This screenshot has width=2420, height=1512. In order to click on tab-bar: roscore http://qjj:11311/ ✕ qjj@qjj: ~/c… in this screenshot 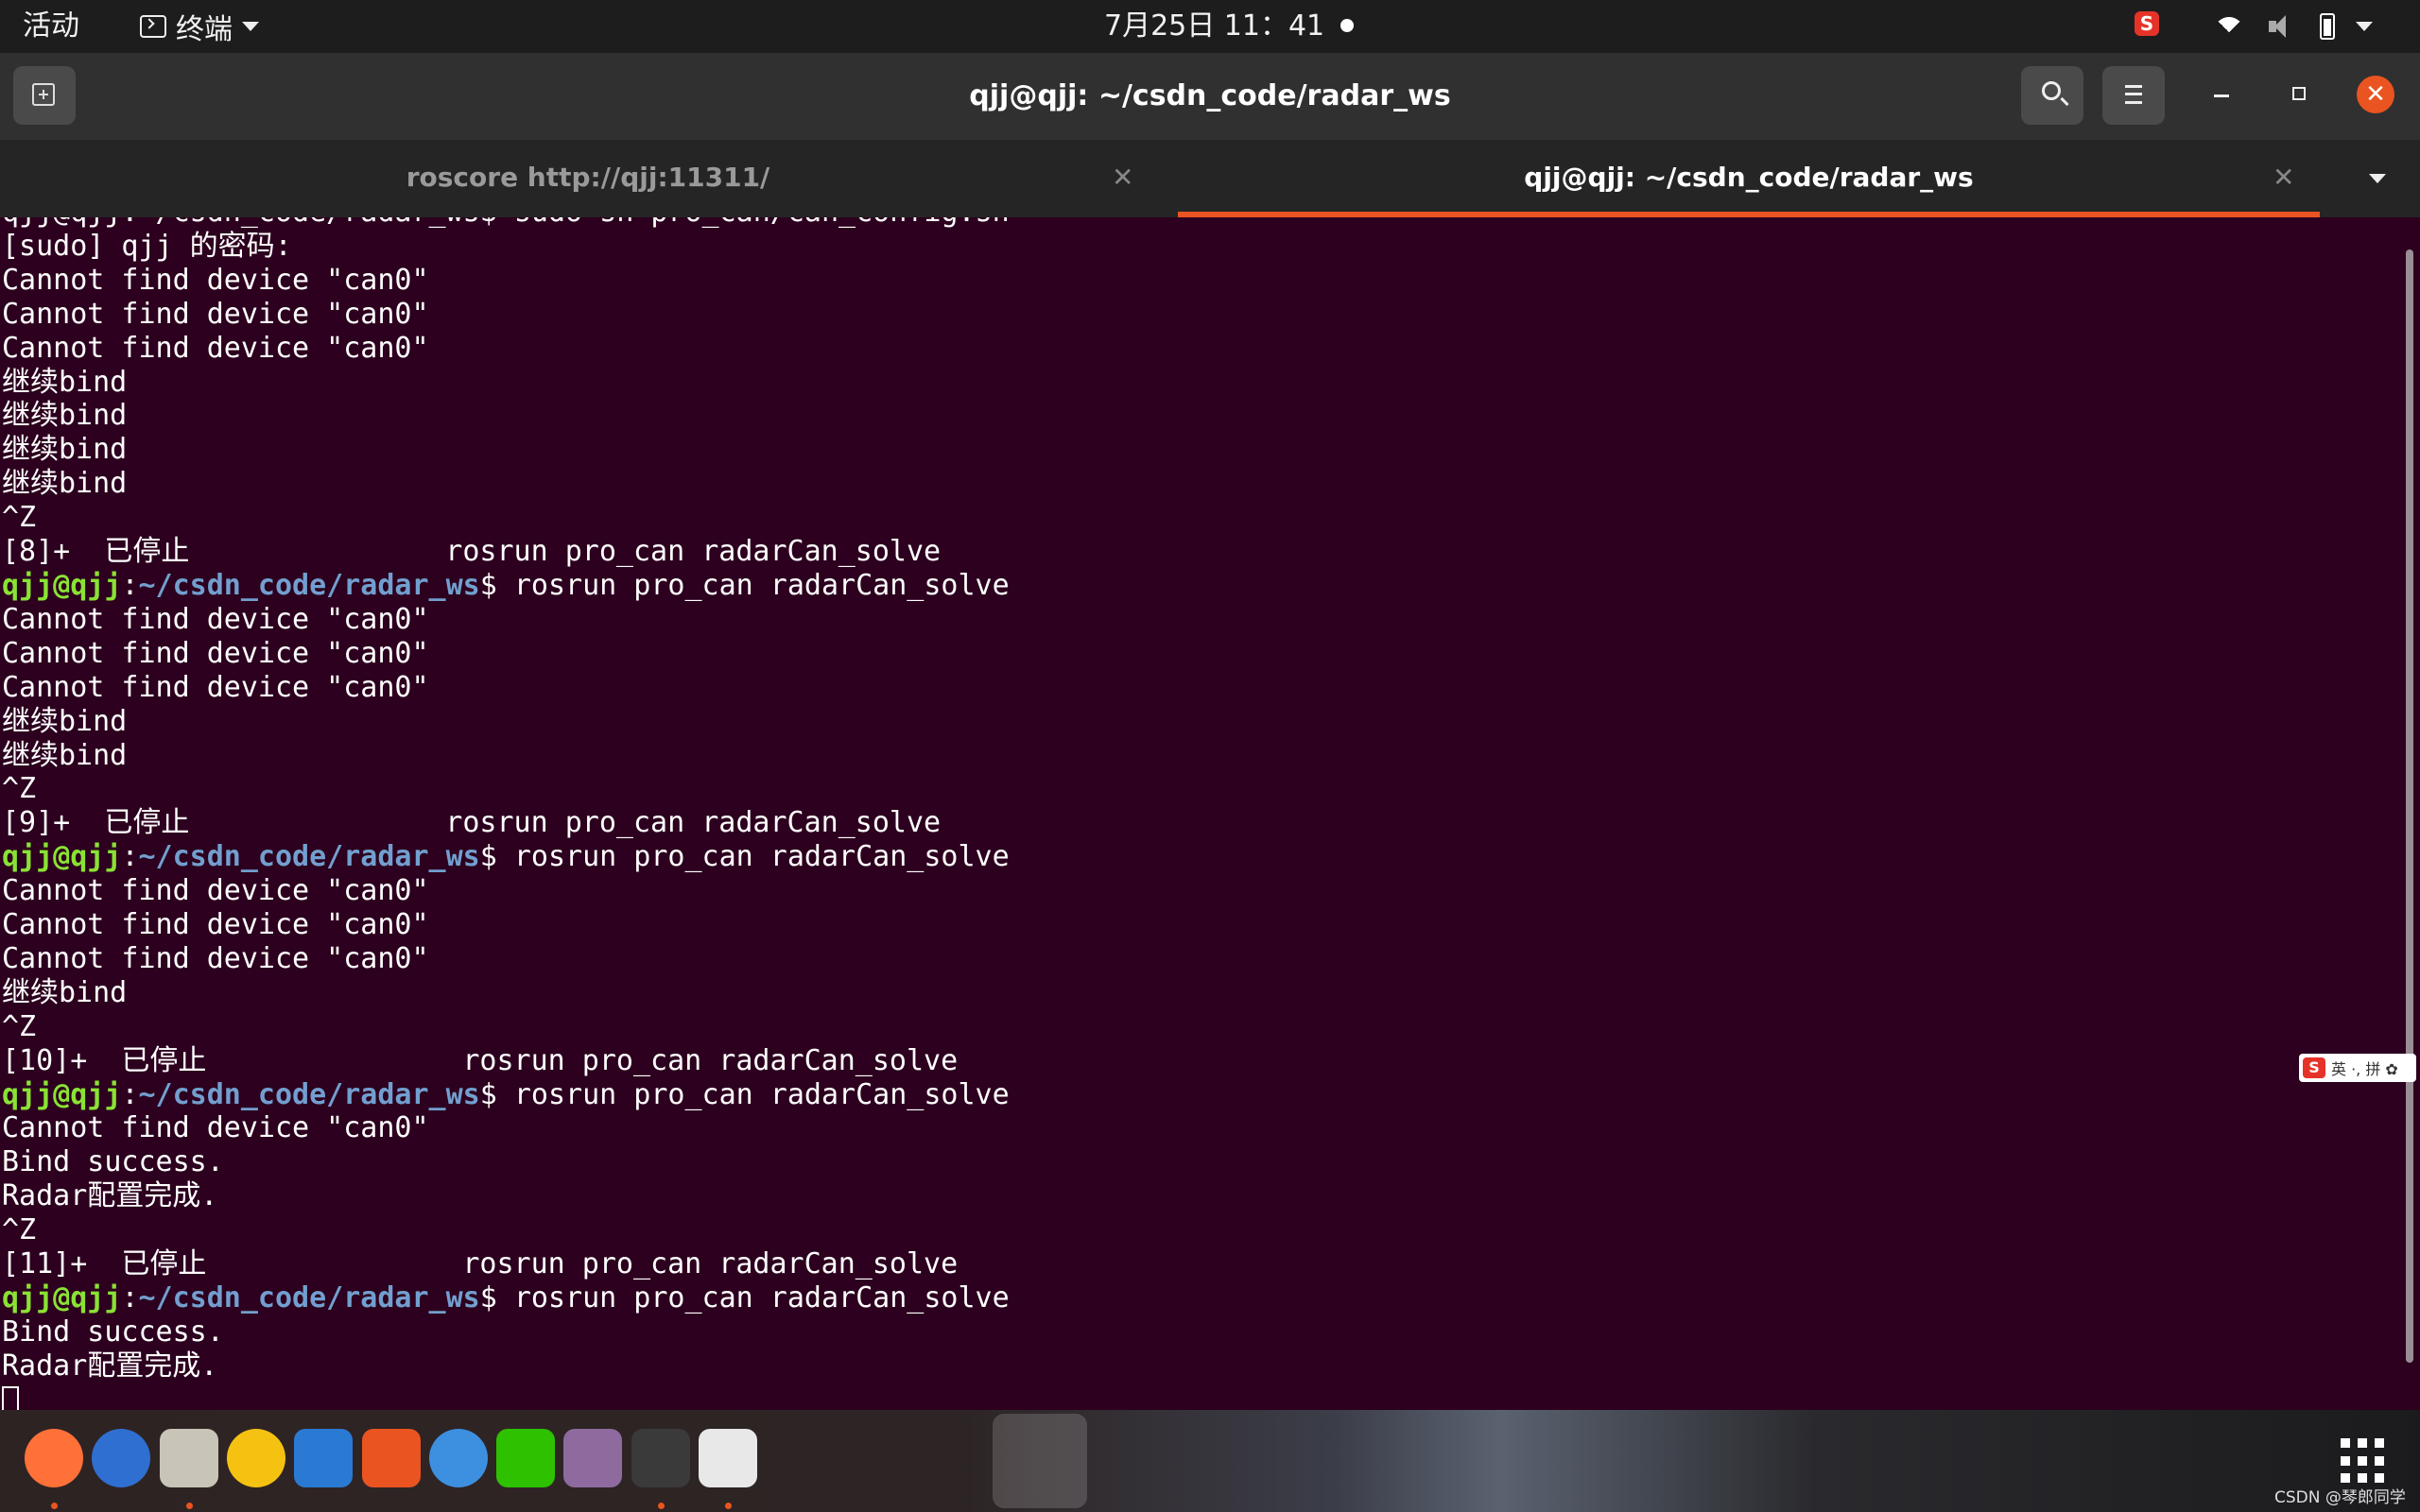, I will do `click(1210, 178)`.